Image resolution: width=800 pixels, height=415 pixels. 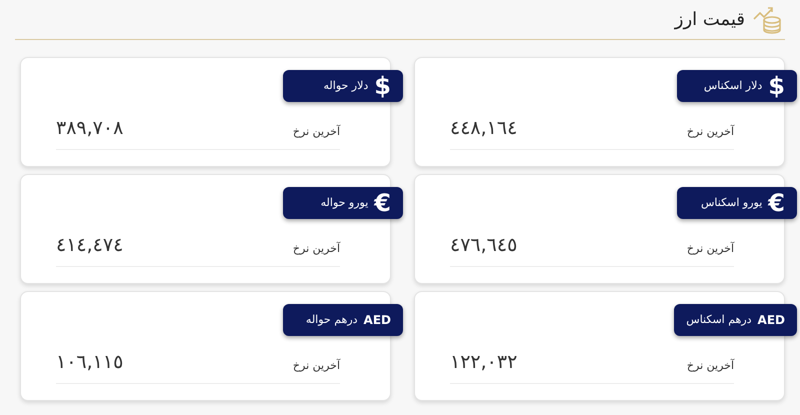 What do you see at coordinates (484, 363) in the screenshot?
I see `rate-value: ١٢٢,٠٣٢` at bounding box center [484, 363].